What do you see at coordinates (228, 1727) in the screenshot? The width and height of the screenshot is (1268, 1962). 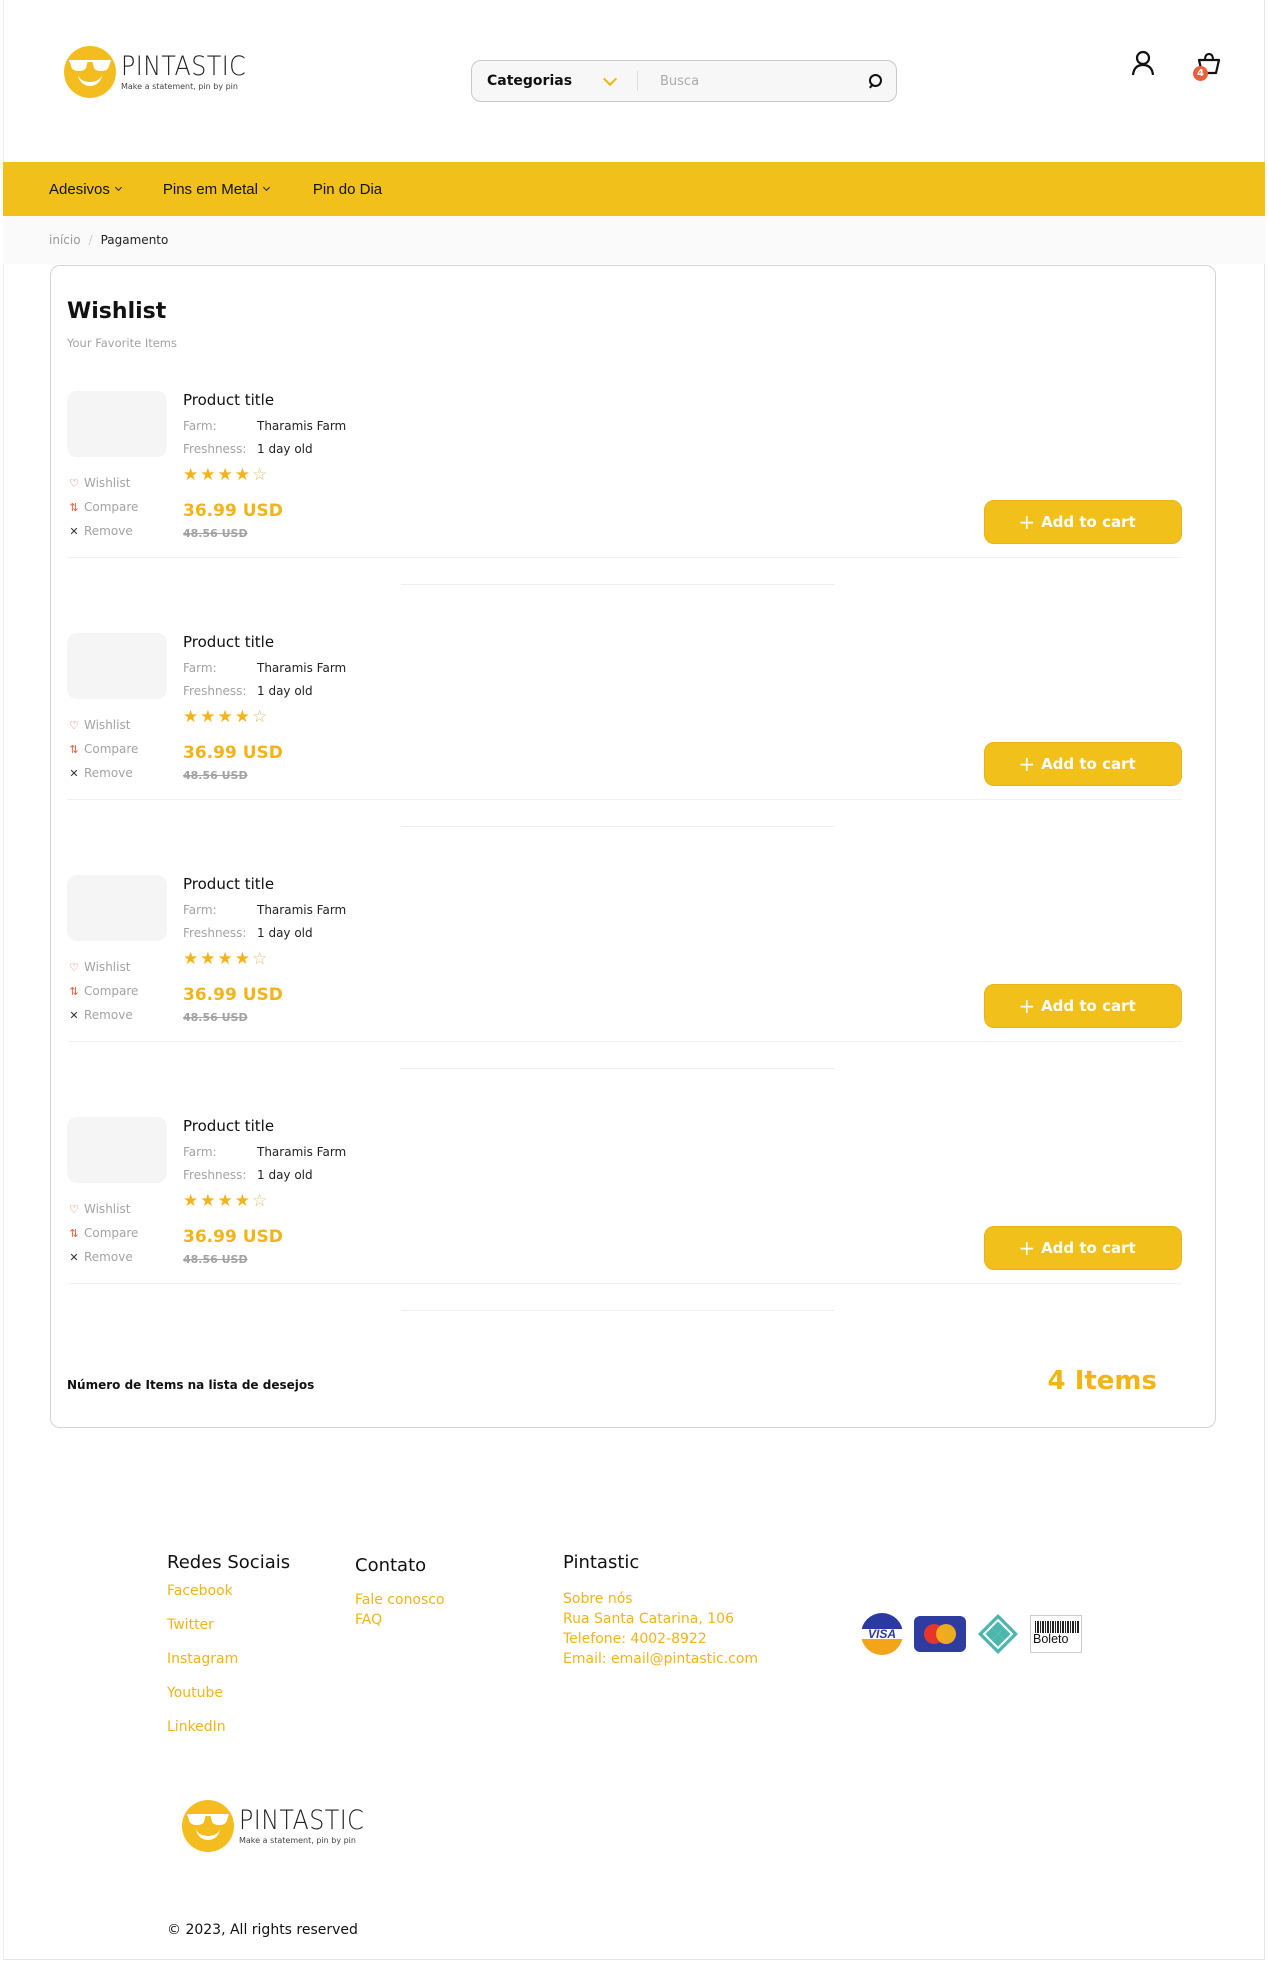 I see `footer-link-linkedin: LinkedIn` at bounding box center [228, 1727].